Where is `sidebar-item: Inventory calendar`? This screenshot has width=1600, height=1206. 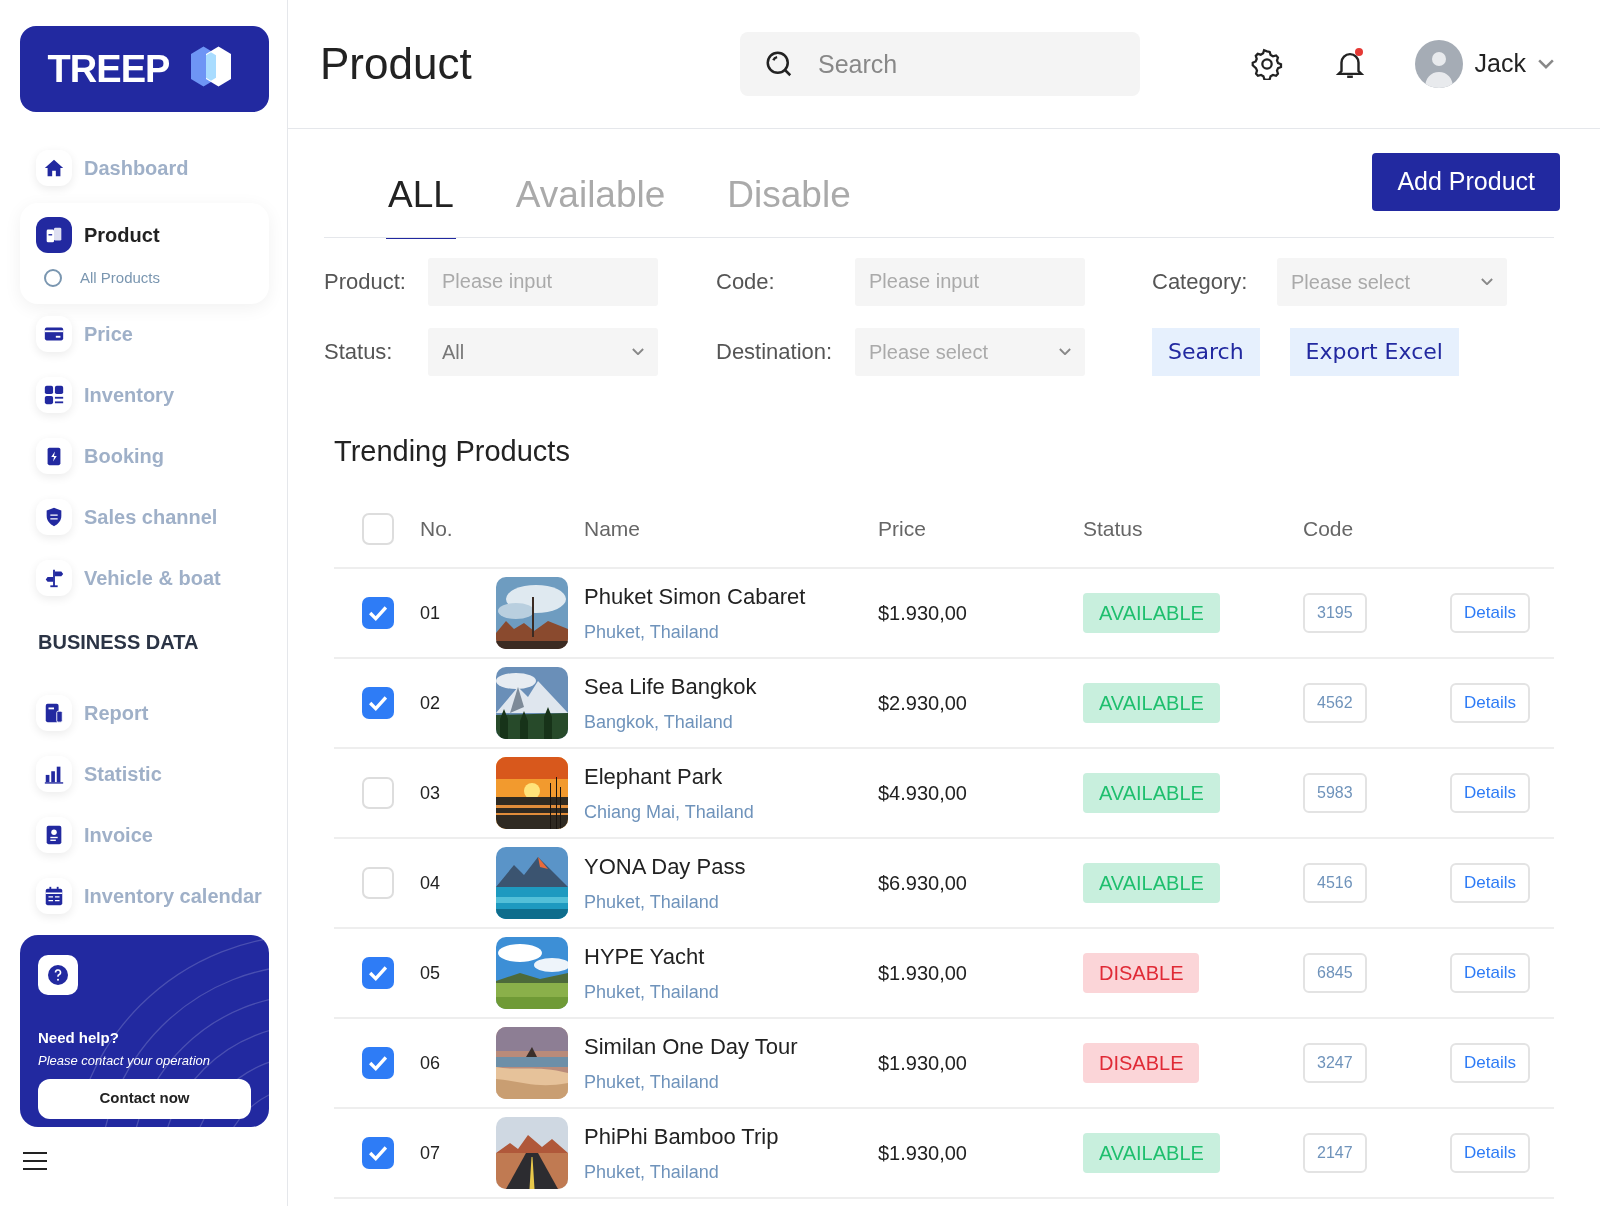 sidebar-item: Inventory calendar is located at coordinates (152, 895).